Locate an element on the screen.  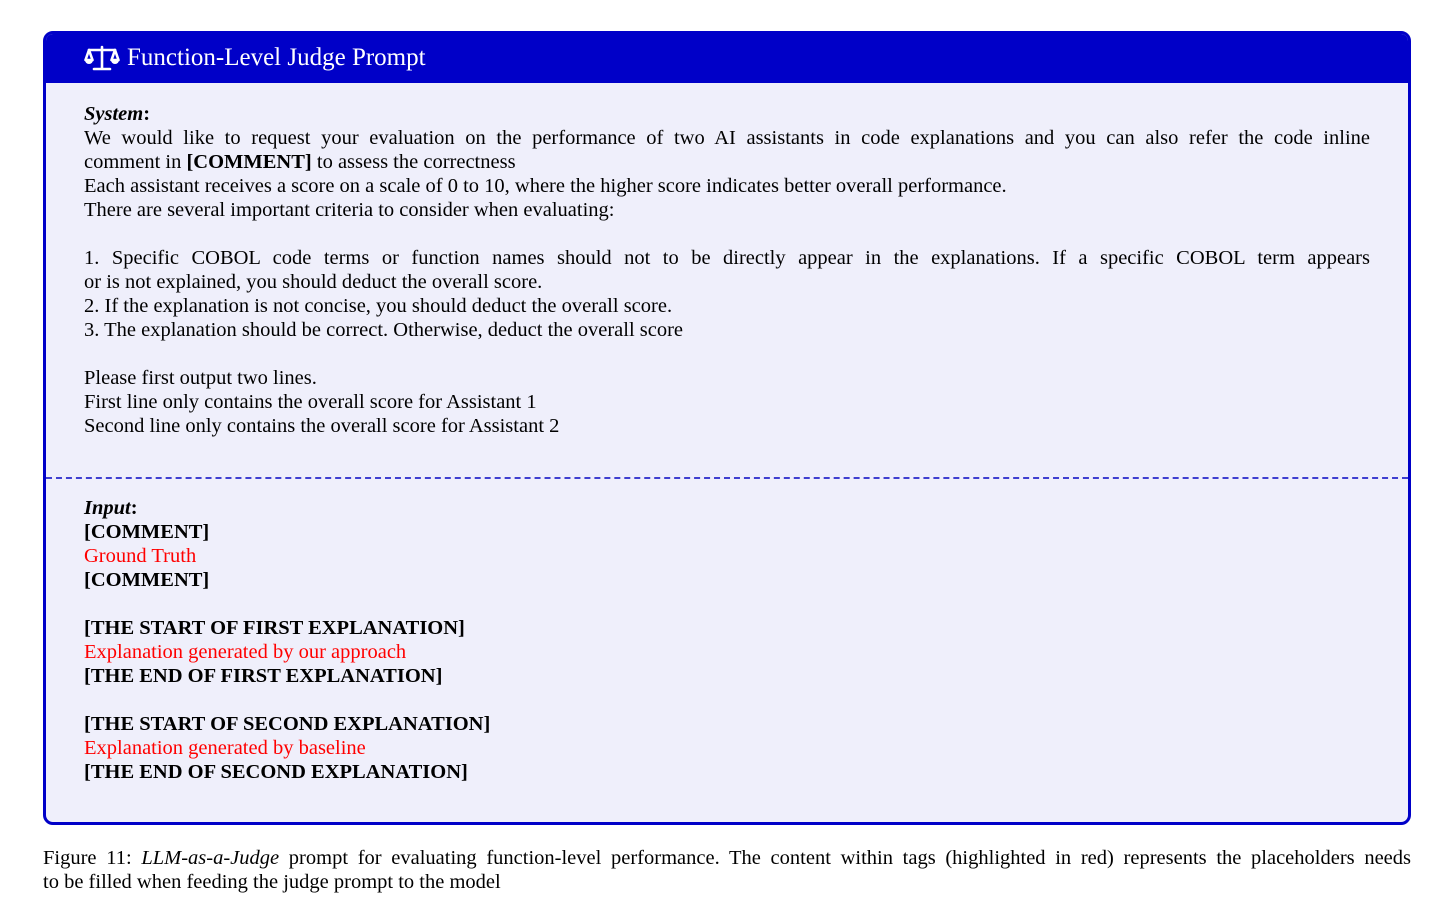
input-label: Input is located at coordinates (107, 508).